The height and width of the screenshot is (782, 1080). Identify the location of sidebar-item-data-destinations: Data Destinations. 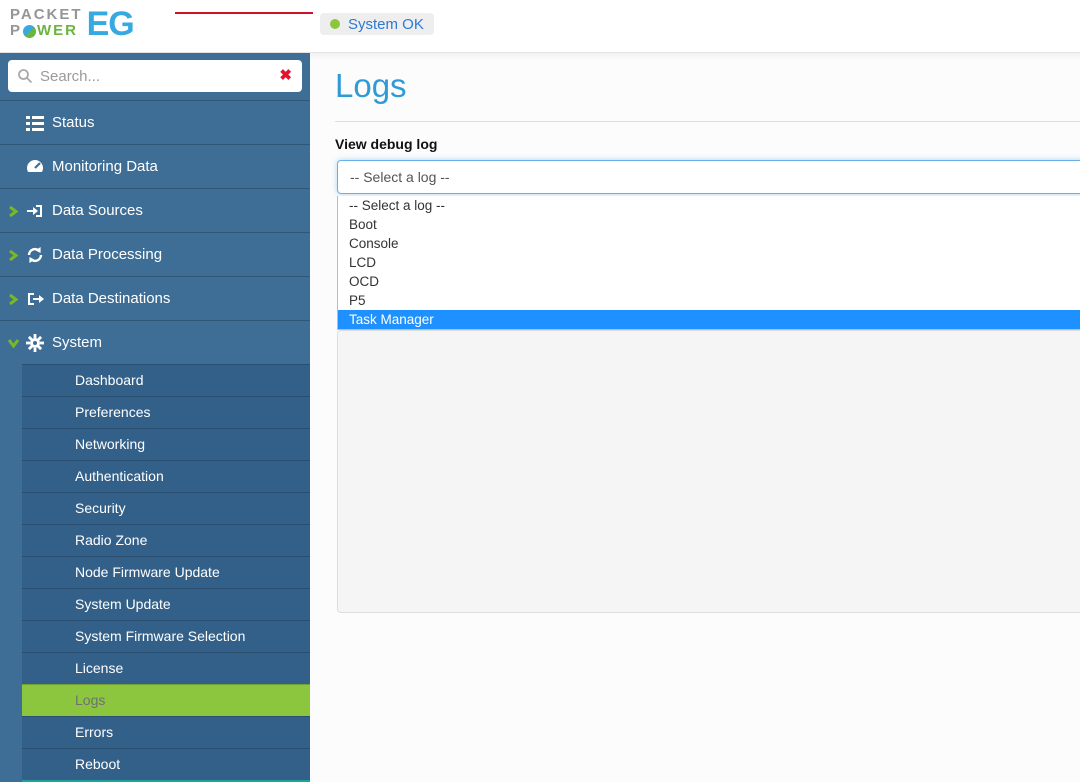
(155, 298).